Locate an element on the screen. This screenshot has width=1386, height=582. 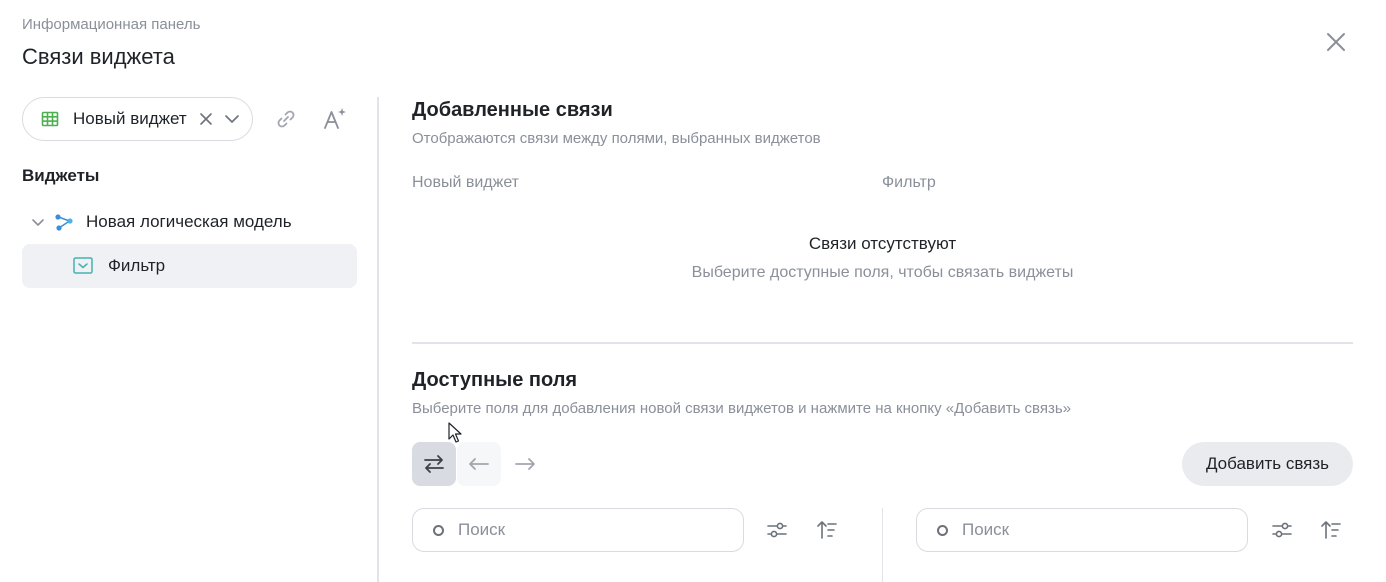
sort-button-right is located at coordinates (1331, 530).